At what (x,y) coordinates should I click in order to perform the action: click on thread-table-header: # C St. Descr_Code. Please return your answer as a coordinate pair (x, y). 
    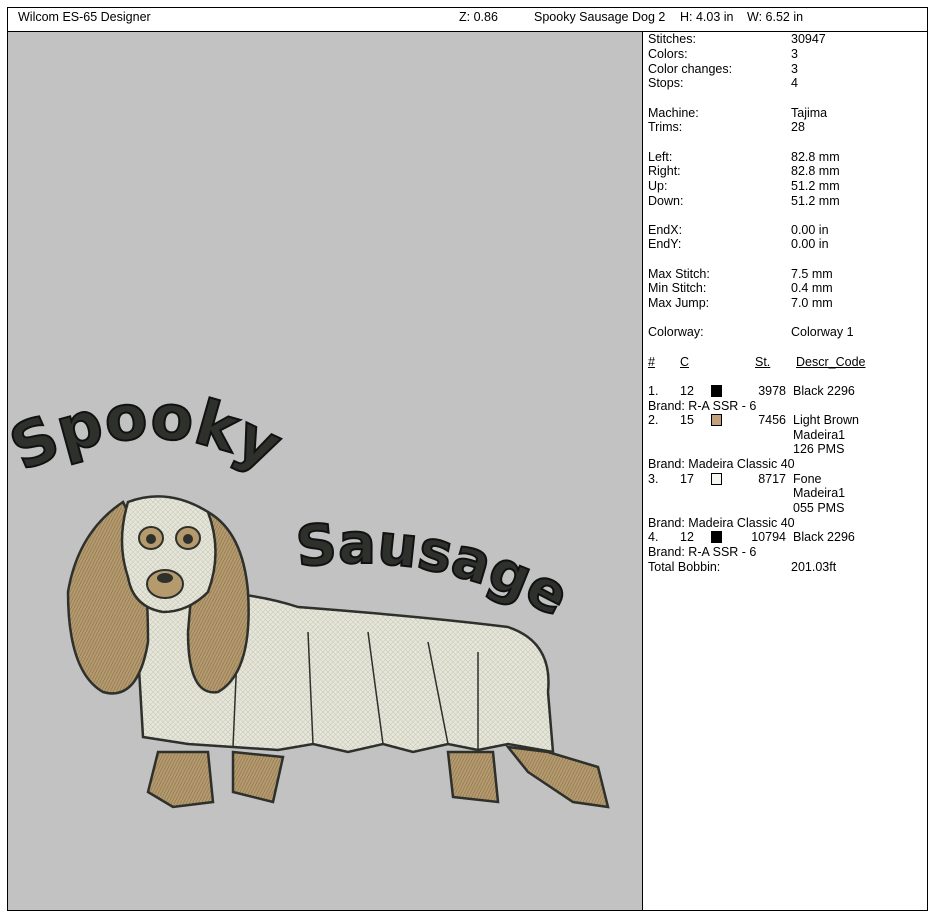
    Looking at the image, I should click on (757, 362).